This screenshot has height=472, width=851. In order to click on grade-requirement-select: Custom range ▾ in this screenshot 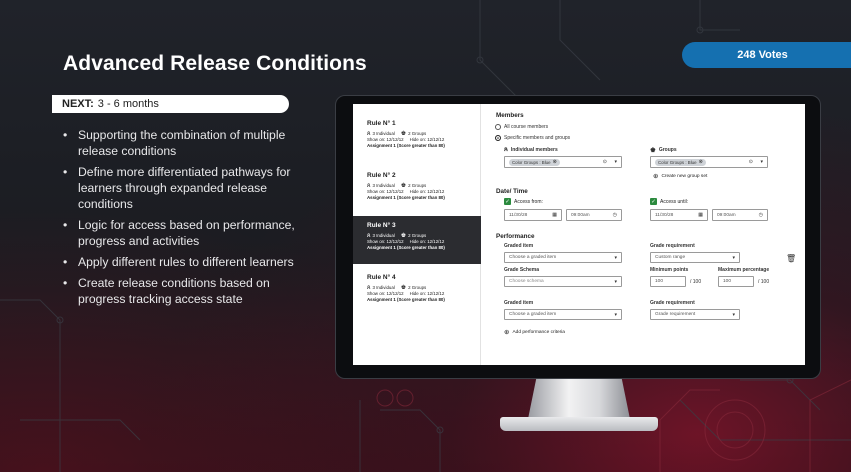, I will do `click(695, 257)`.